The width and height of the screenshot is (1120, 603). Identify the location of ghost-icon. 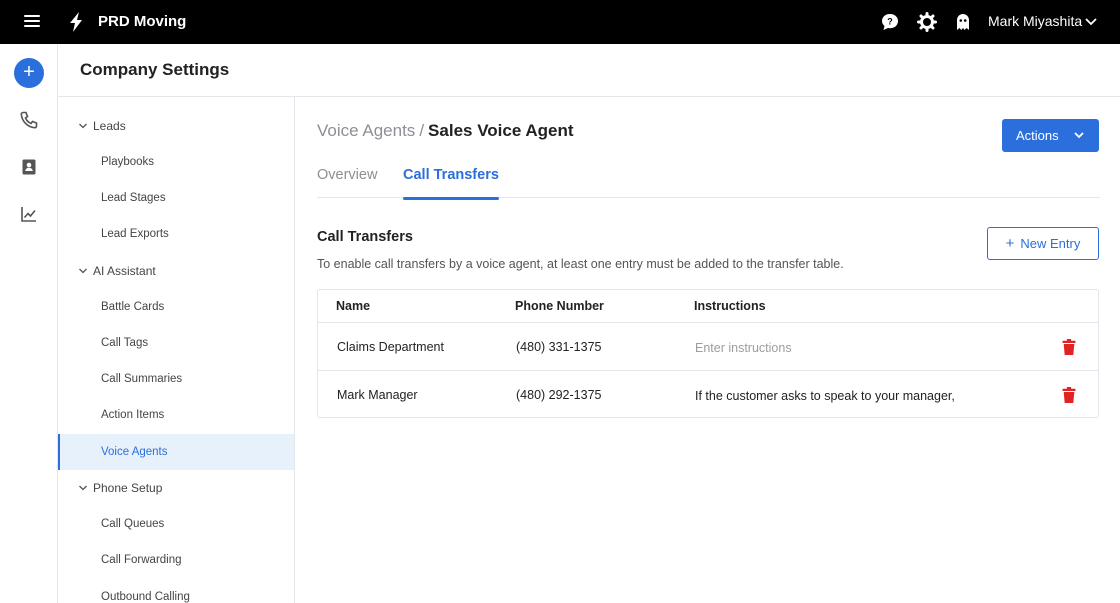
(963, 22).